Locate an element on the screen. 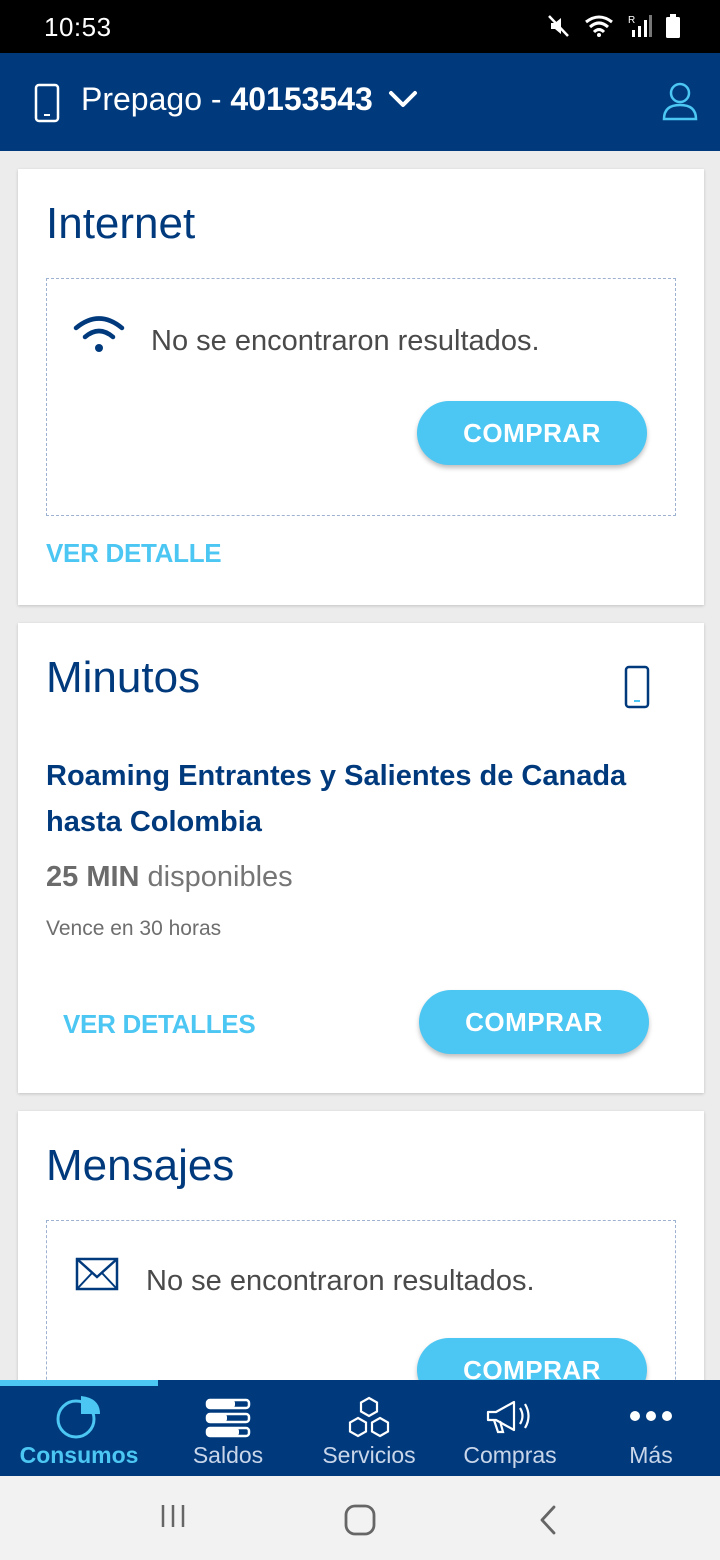  status-bar: 10:53 R is located at coordinates (360, 26).